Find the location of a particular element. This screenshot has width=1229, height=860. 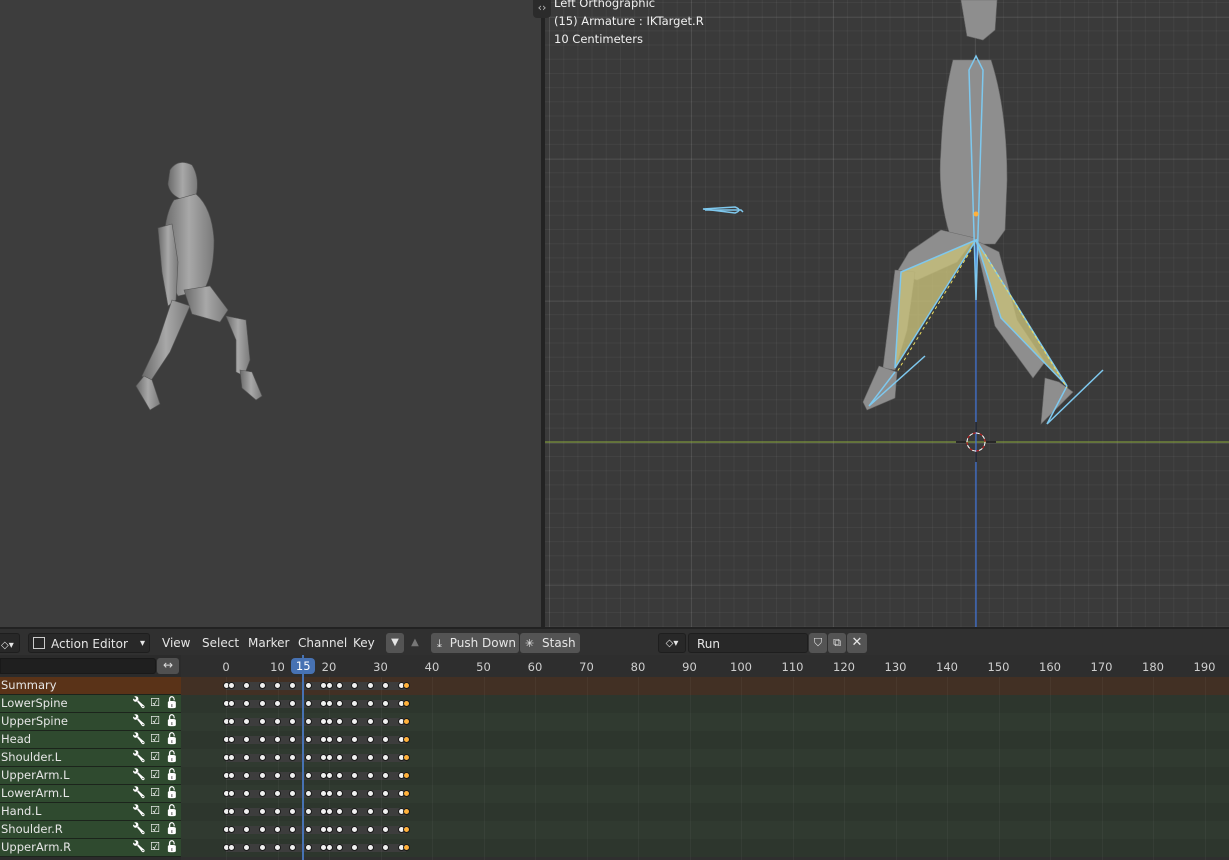

current-frame-badge: 15 is located at coordinates (303, 666).